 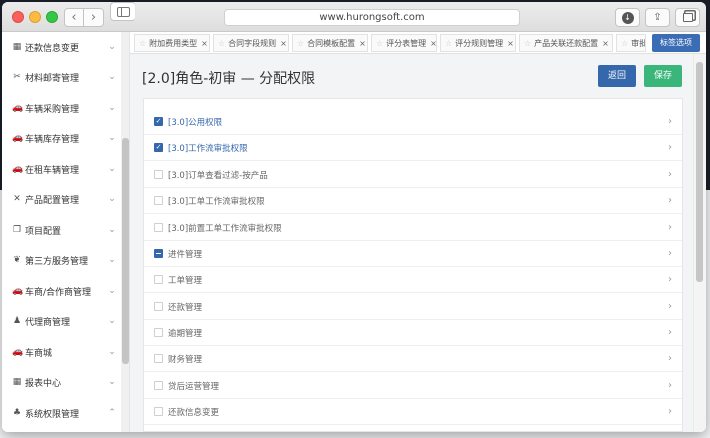 I want to click on download-icon: ↓, so click(x=627, y=17).